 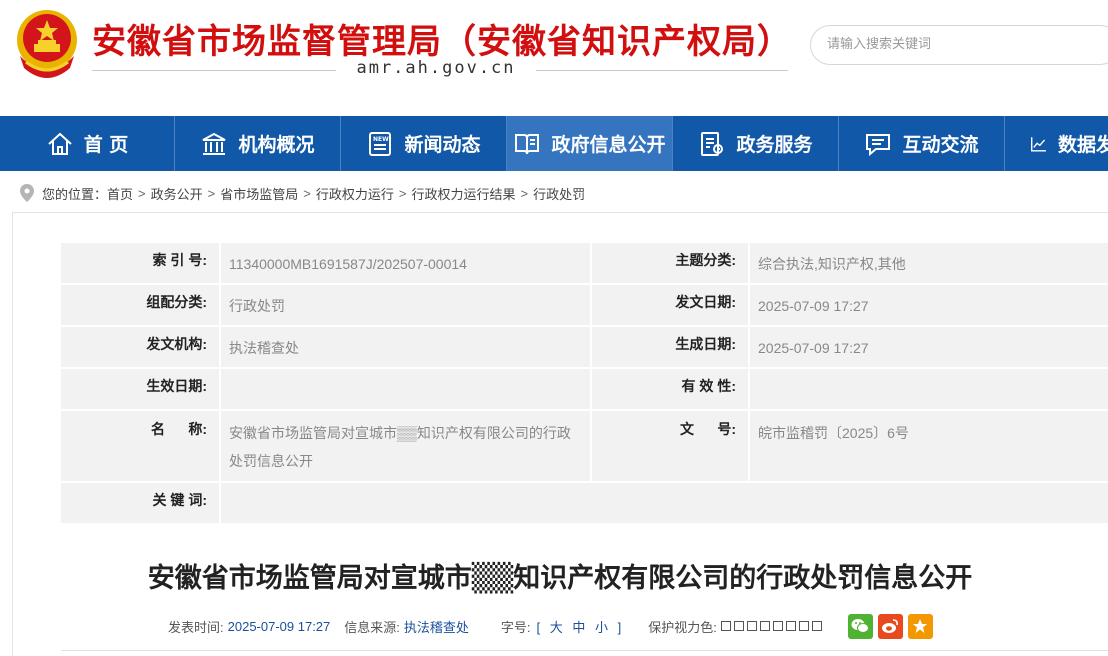 I want to click on info-row: 组配分类: 行政处罚 发文日期: 2025-07-09 17:27, so click(x=584, y=306).